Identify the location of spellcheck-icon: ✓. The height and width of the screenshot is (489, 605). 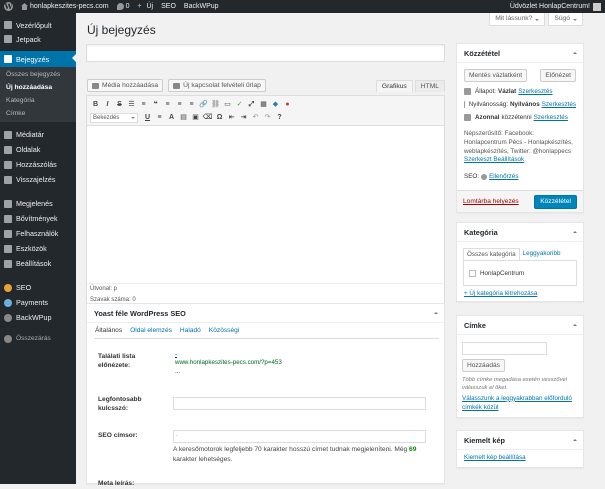
(239, 104).